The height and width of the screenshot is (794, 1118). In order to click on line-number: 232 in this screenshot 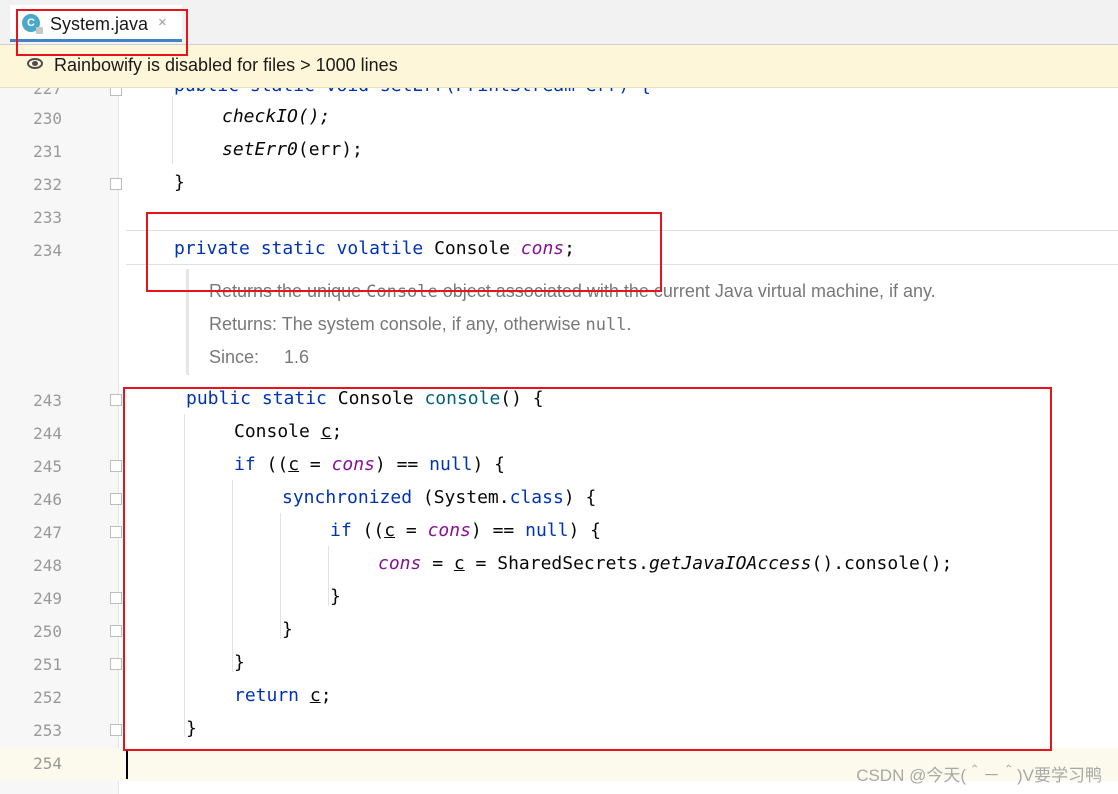, I will do `click(47, 184)`.